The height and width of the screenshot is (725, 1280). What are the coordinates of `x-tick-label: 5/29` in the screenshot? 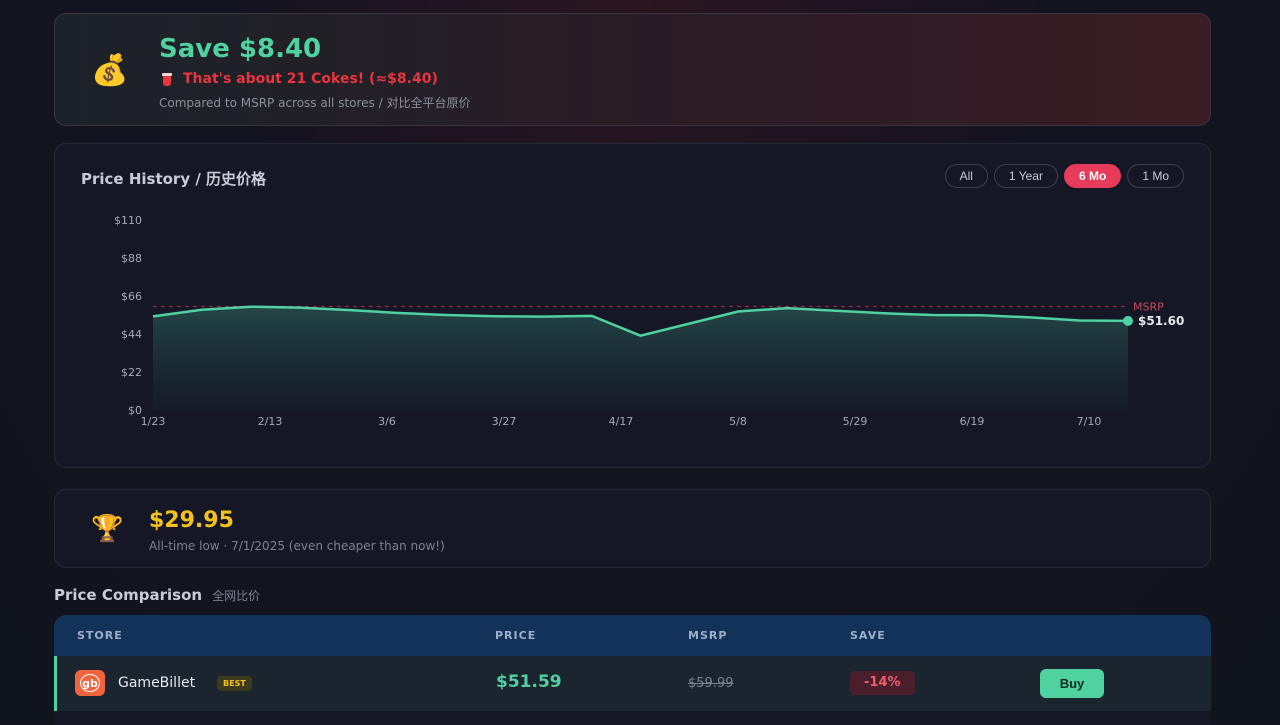 It's located at (855, 421).